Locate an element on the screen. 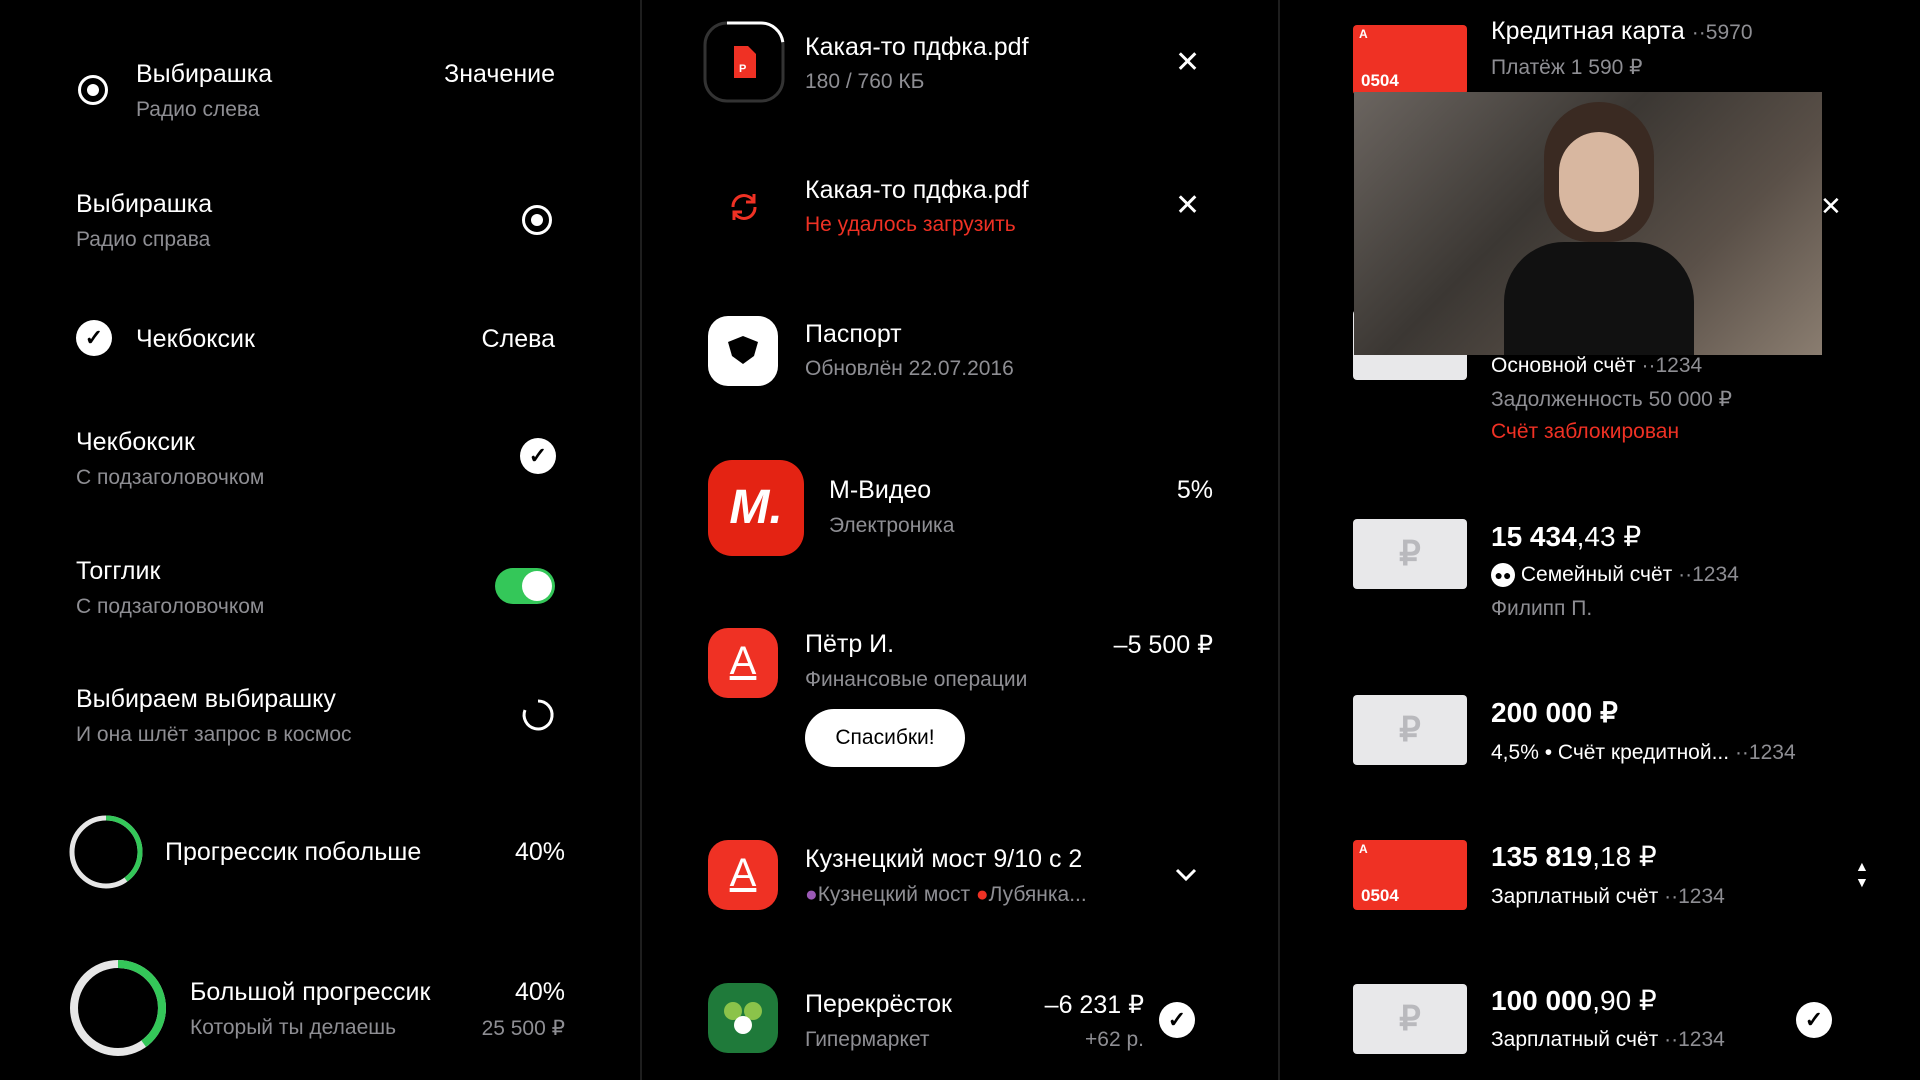 This screenshot has width=1920, height=1080. credit-card-image: A 0504 is located at coordinates (1410, 60).